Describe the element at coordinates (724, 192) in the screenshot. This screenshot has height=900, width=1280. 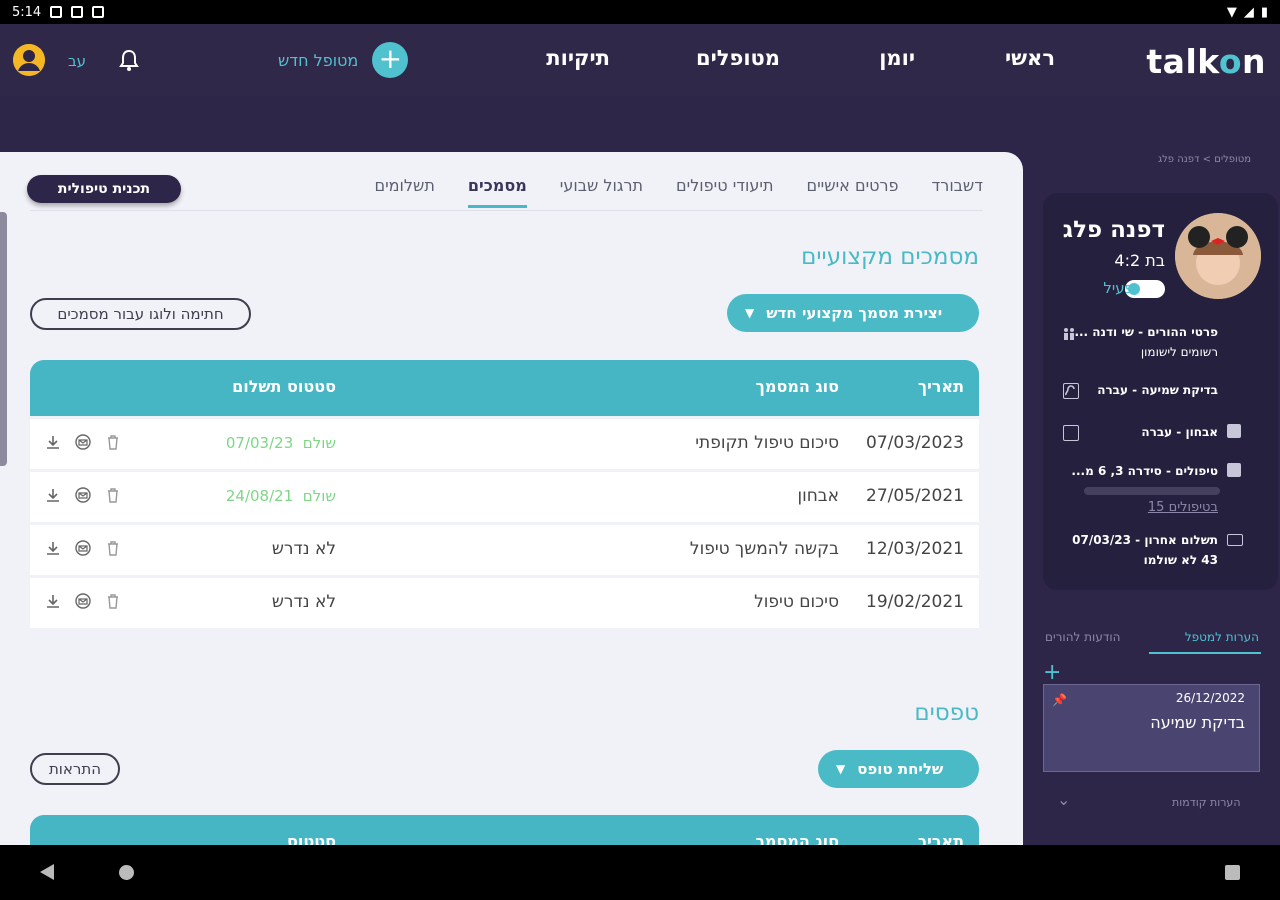
I see `tab-treatments: תיעודי טיפולים` at that location.